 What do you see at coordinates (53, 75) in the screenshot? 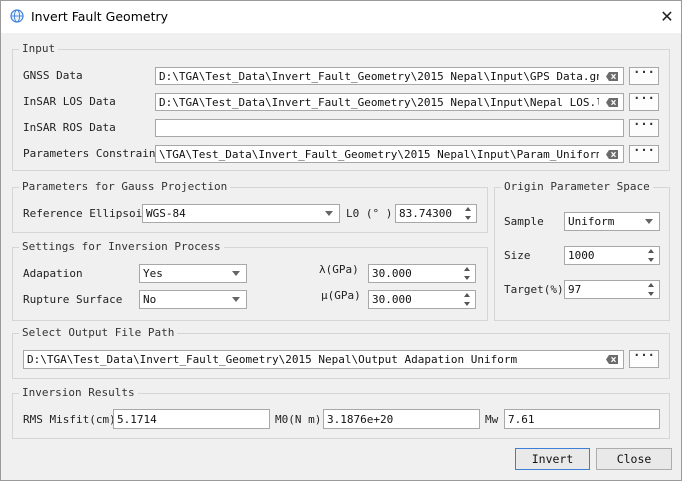
I see `gnss-label: GNSS Data` at bounding box center [53, 75].